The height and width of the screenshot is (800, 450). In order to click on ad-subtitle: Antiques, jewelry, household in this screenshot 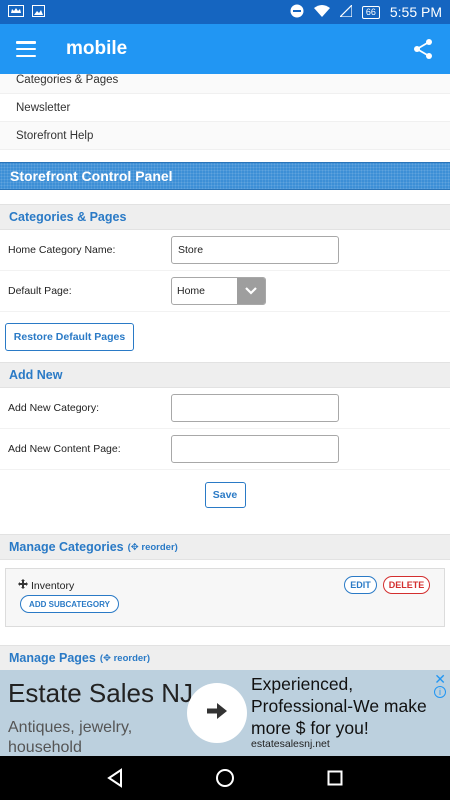, I will do `click(100, 737)`.